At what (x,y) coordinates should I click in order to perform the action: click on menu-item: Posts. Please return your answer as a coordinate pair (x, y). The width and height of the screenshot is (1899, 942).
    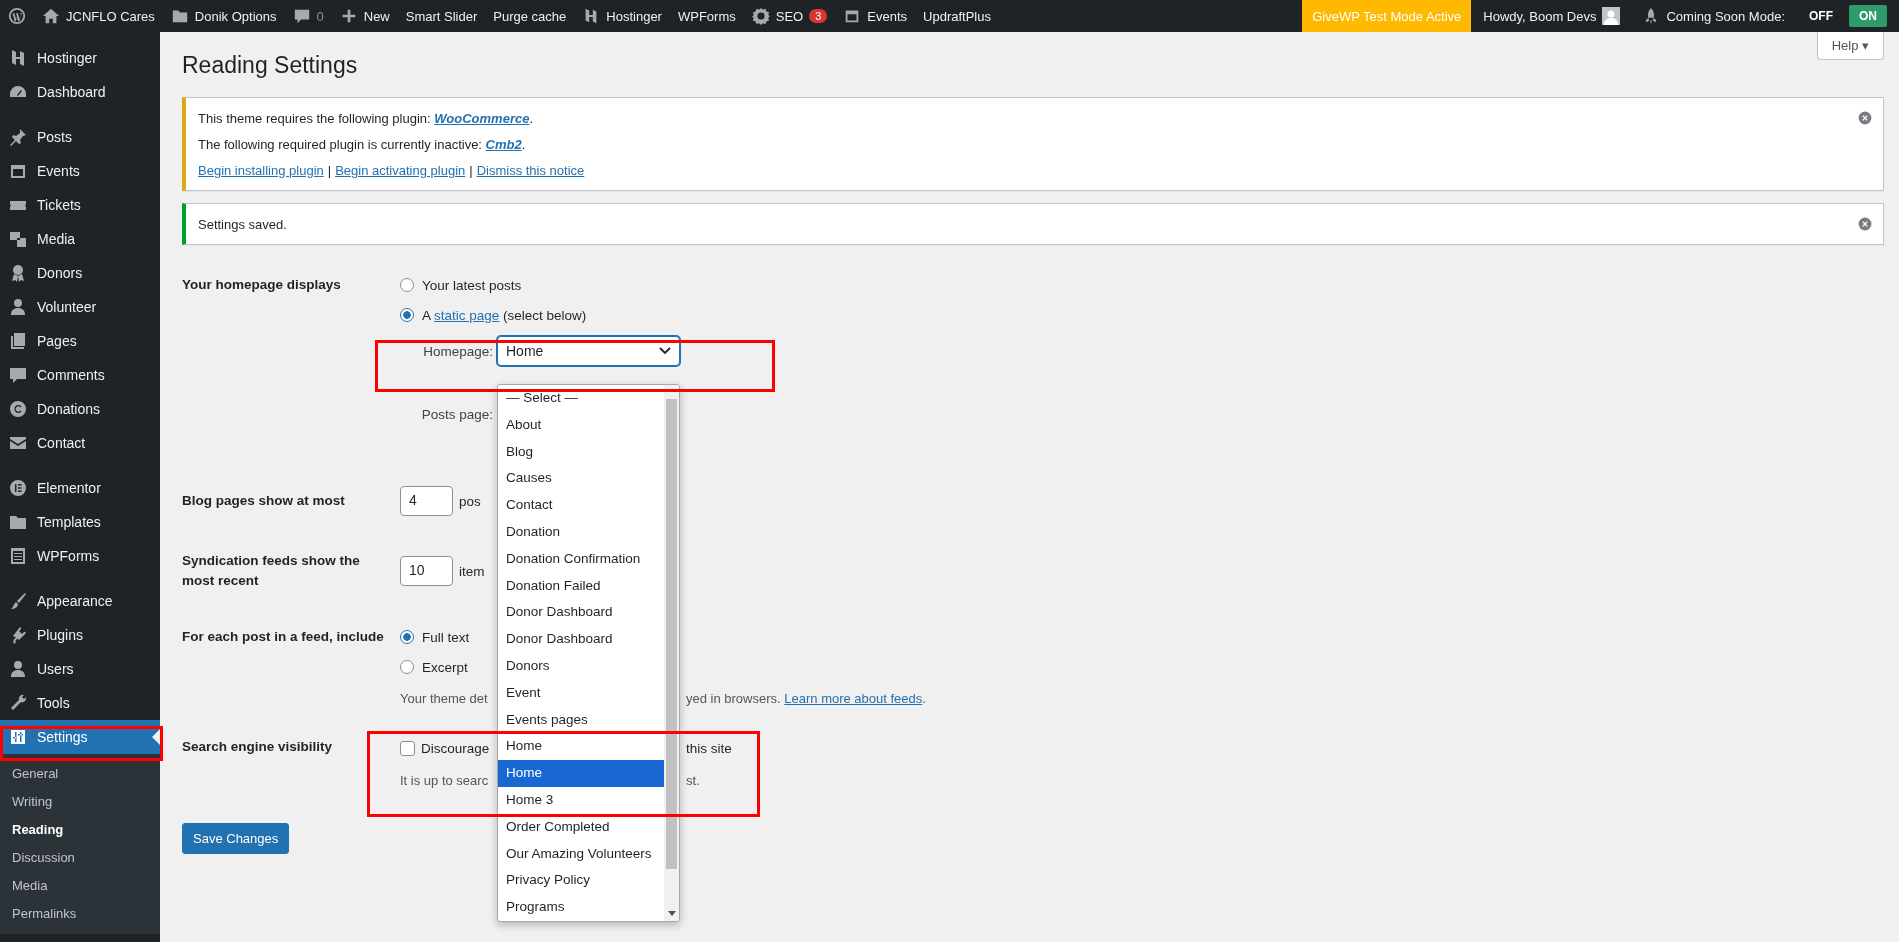
    Looking at the image, I should click on (80, 137).